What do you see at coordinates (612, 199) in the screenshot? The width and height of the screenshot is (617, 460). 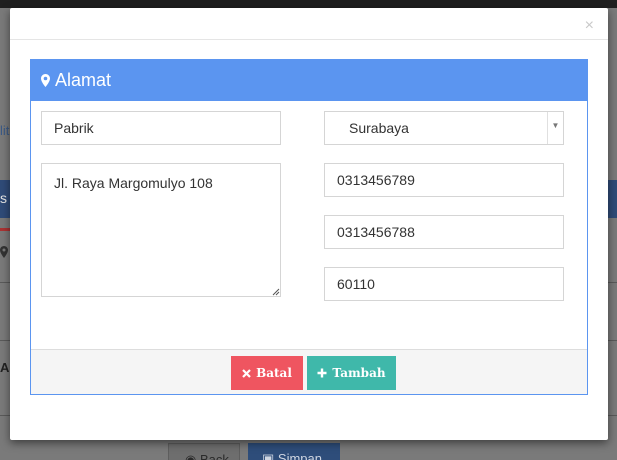 I see `background-panel-header-right` at bounding box center [612, 199].